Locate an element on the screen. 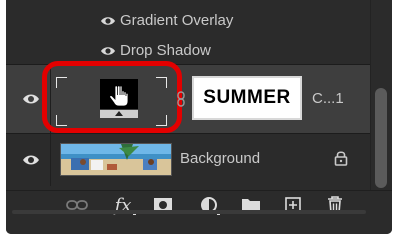 This screenshot has width=396, height=243. beach-photo-thumbnail is located at coordinates (116, 159).